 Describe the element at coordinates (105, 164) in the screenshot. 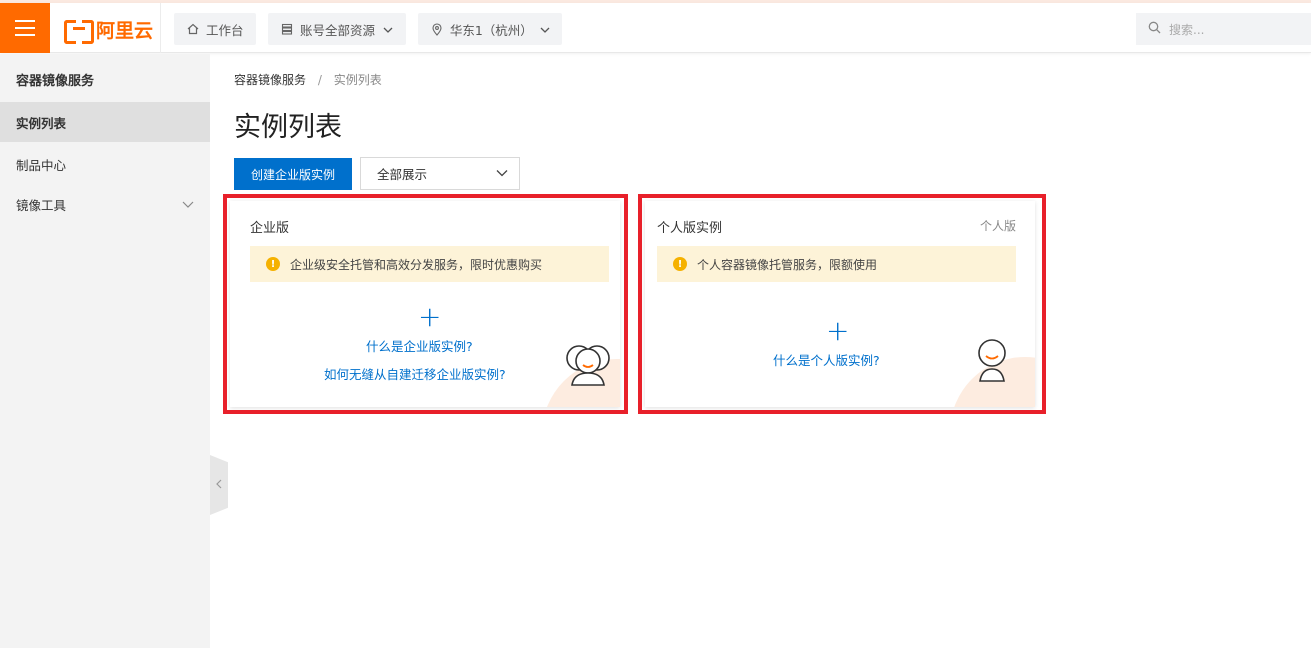

I see `sidebar-item-artifact-center: 制品中心` at that location.